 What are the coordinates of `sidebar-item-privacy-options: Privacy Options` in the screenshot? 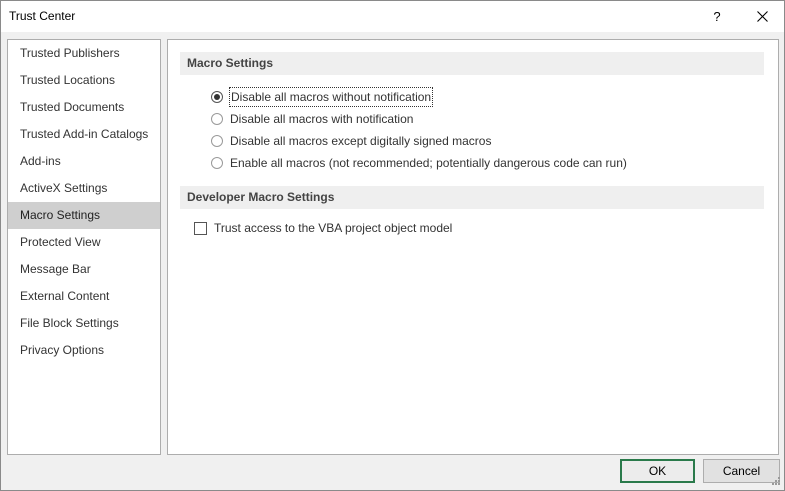 It's located at (84, 350).